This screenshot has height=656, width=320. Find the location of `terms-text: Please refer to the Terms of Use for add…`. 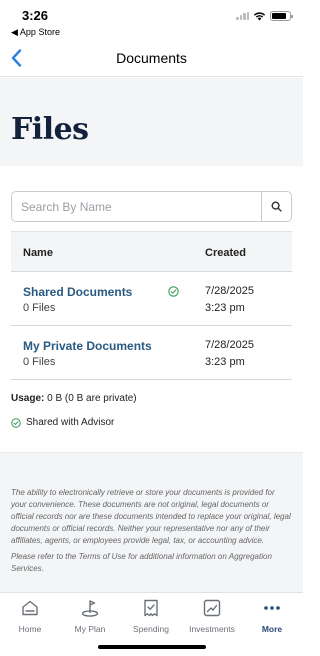

terms-text: Please refer to the Terms of Use for add… is located at coordinates (141, 562).